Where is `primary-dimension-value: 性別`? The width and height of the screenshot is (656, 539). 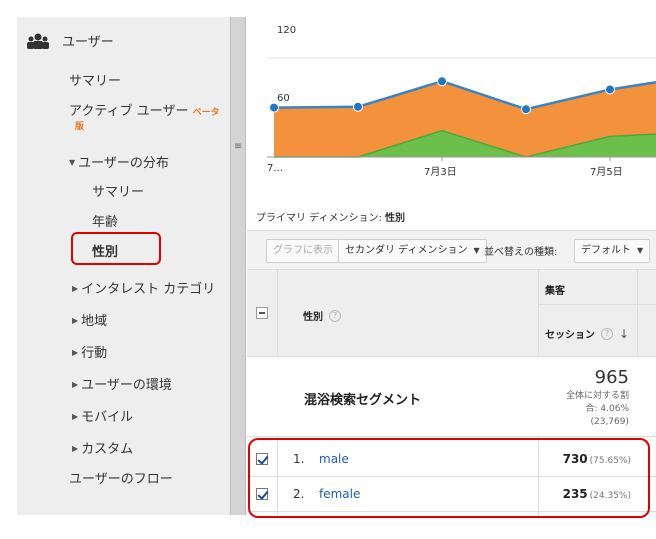
primary-dimension-value: 性別 is located at coordinates (395, 218).